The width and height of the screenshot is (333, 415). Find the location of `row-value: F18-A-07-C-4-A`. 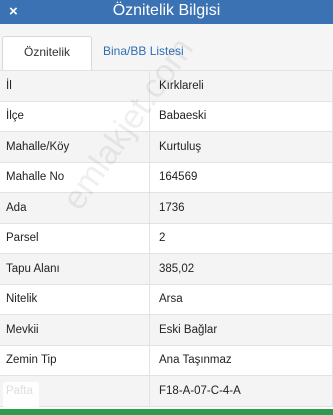

row-value: F18-A-07-C-4-A is located at coordinates (241, 391).